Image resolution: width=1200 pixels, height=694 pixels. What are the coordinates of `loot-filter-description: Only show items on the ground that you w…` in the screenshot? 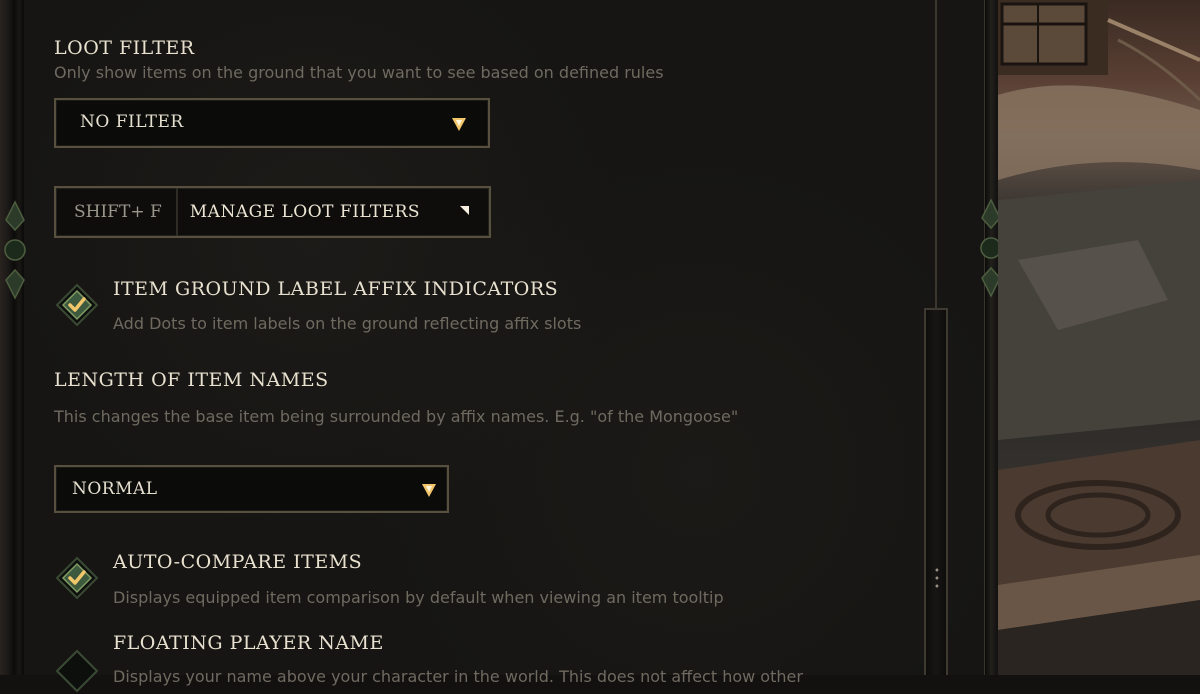 It's located at (359, 72).